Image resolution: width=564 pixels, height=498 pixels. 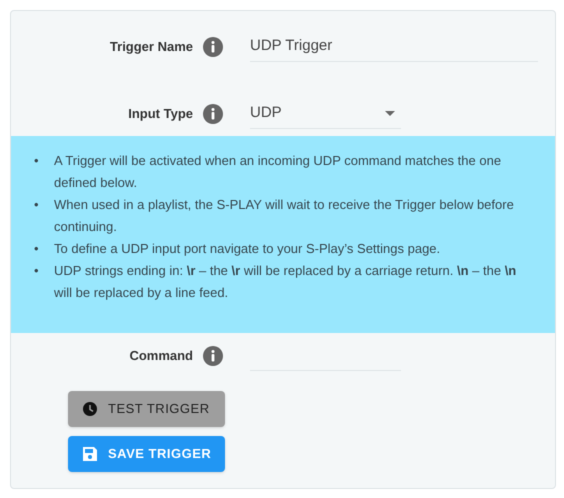 I want to click on test-trigger-button: TEST TRIGGER, so click(x=146, y=409).